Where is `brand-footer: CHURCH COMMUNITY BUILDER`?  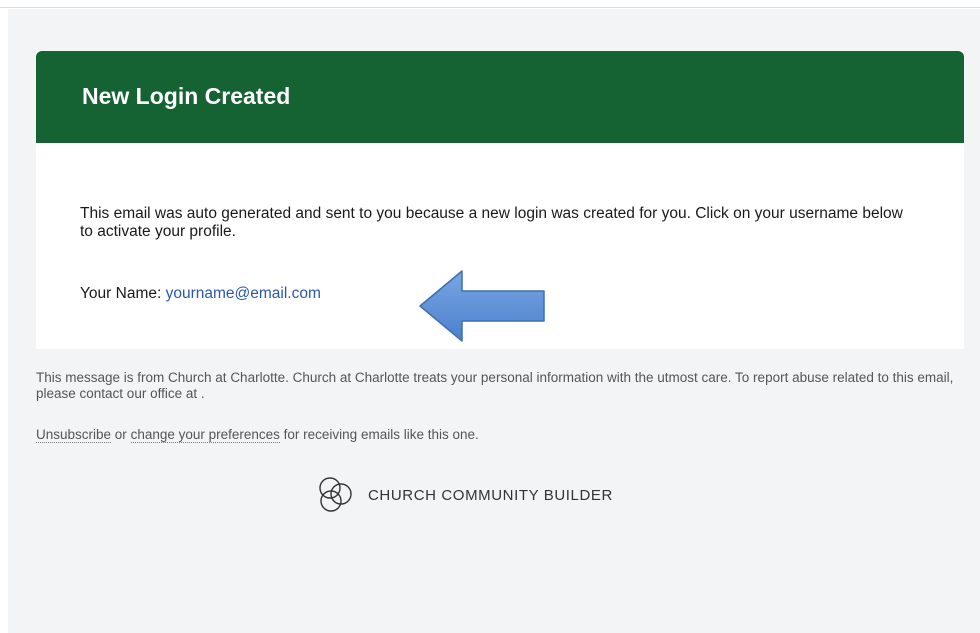
brand-footer: CHURCH COMMUNITY BUILDER is located at coordinates (463, 495).